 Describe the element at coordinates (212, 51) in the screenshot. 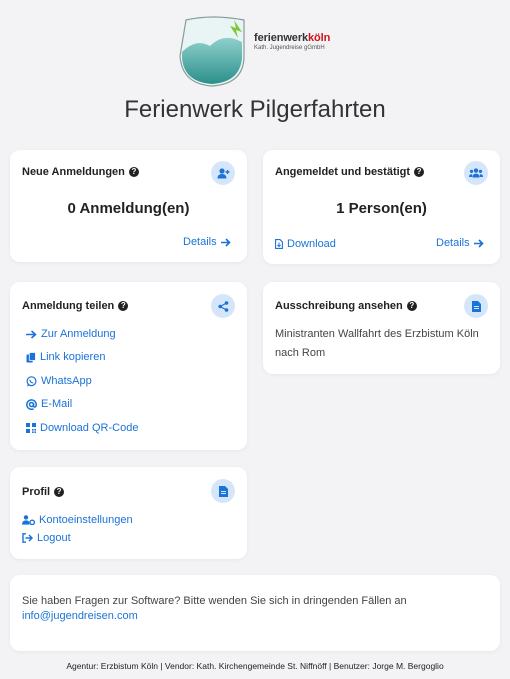

I see `ferienwerk-logo-icon` at that location.